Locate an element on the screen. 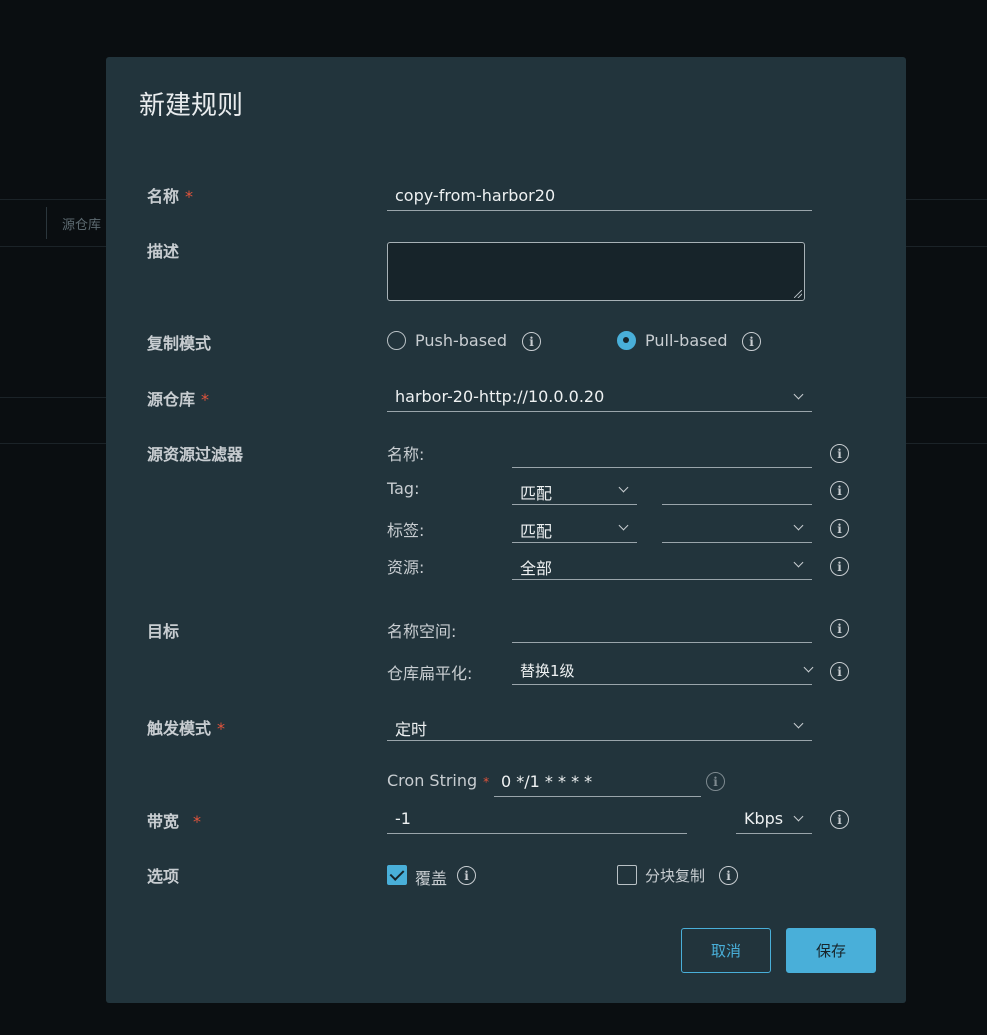 The height and width of the screenshot is (1035, 987). chunked-copy-checkbox is located at coordinates (627, 875).